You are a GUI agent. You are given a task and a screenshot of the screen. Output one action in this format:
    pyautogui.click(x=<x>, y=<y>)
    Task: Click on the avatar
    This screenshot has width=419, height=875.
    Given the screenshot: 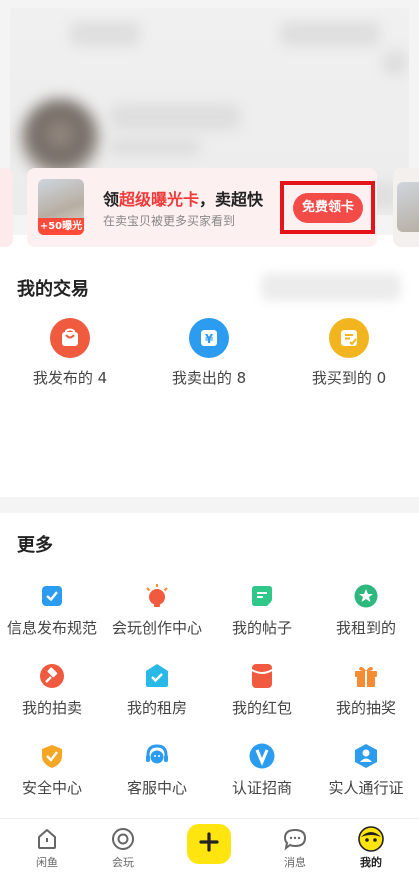 What is the action you would take?
    pyautogui.click(x=60, y=138)
    